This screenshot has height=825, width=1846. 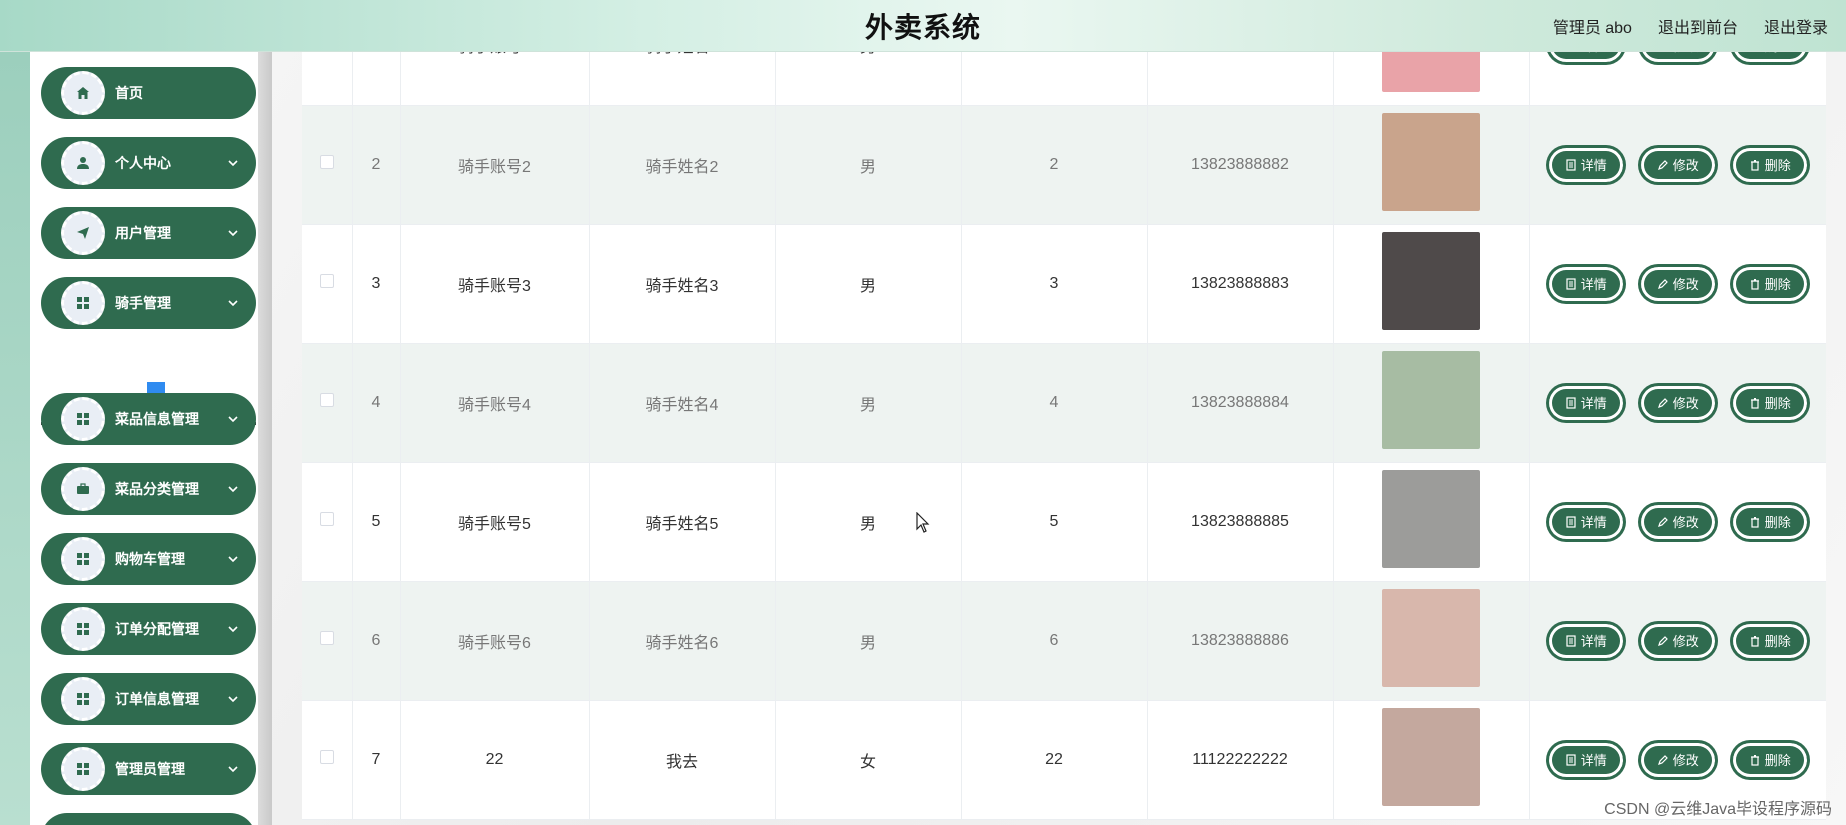 I want to click on admin-label: 管理员 abo, so click(x=1592, y=28).